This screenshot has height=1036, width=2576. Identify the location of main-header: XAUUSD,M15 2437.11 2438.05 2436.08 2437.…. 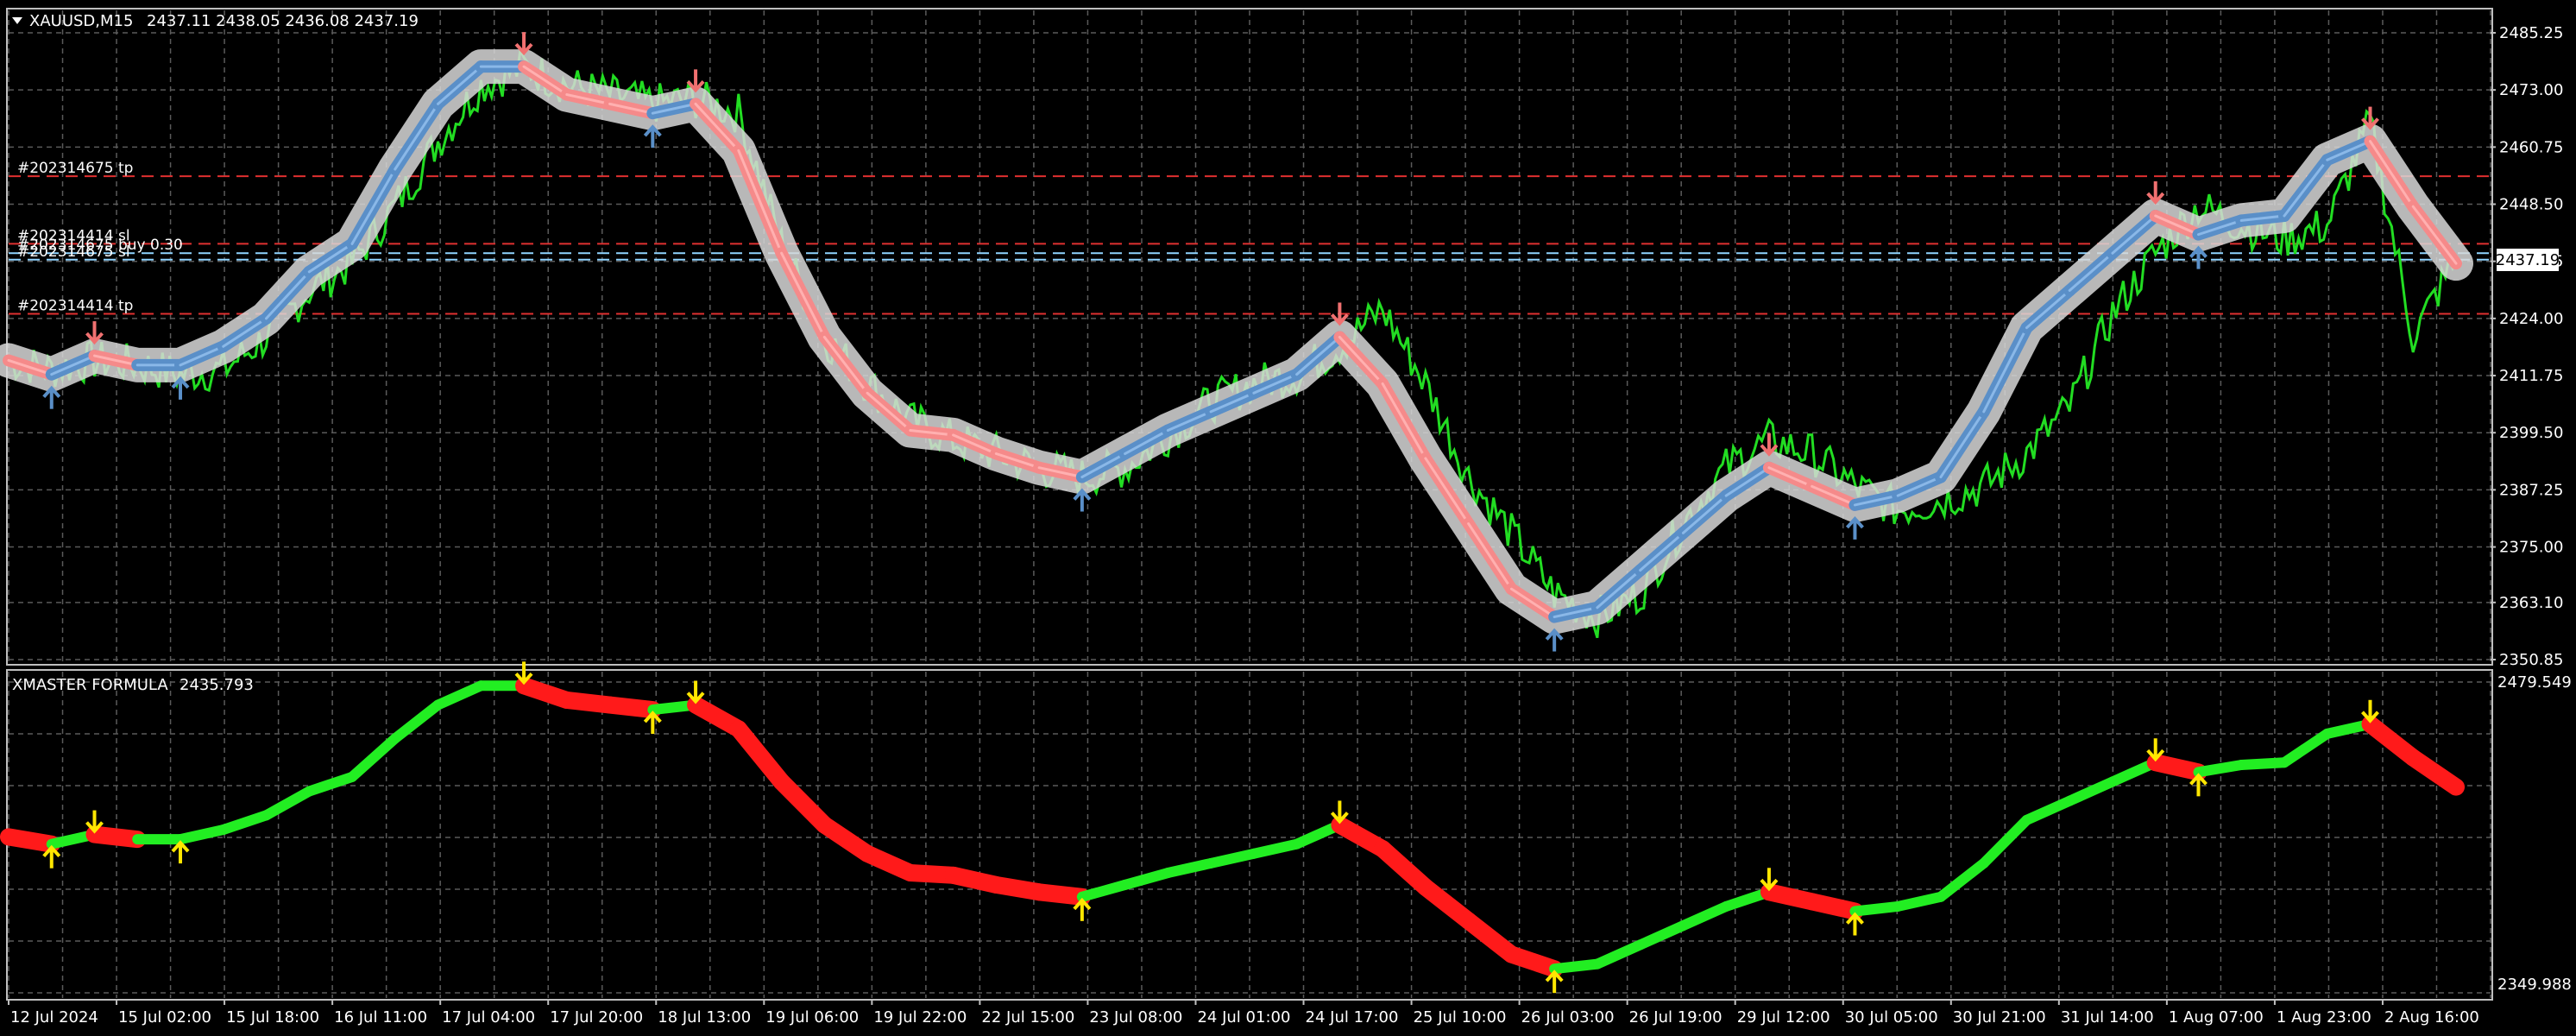
(215, 21).